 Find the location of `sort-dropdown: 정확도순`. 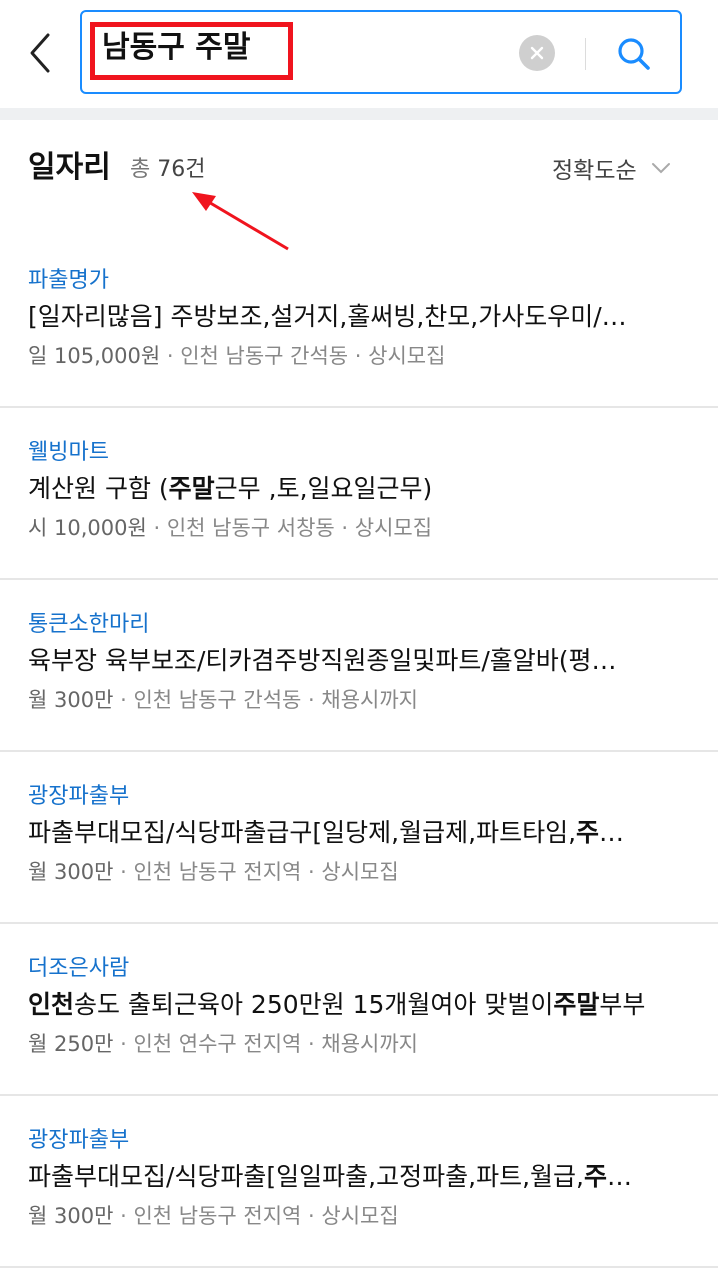

sort-dropdown: 정확도순 is located at coordinates (611, 168).